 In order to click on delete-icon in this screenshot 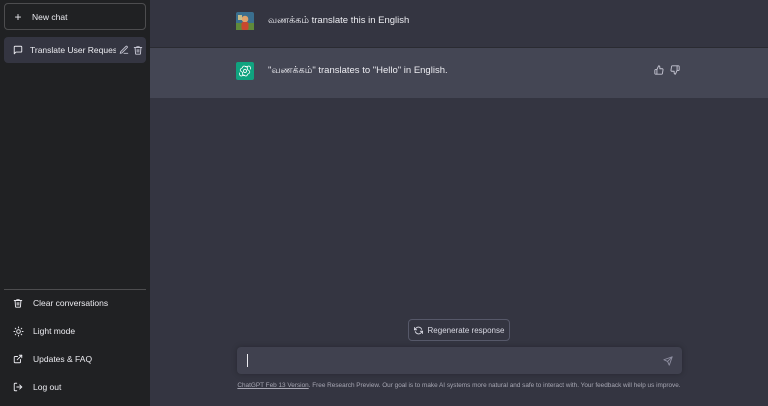, I will do `click(138, 50)`.